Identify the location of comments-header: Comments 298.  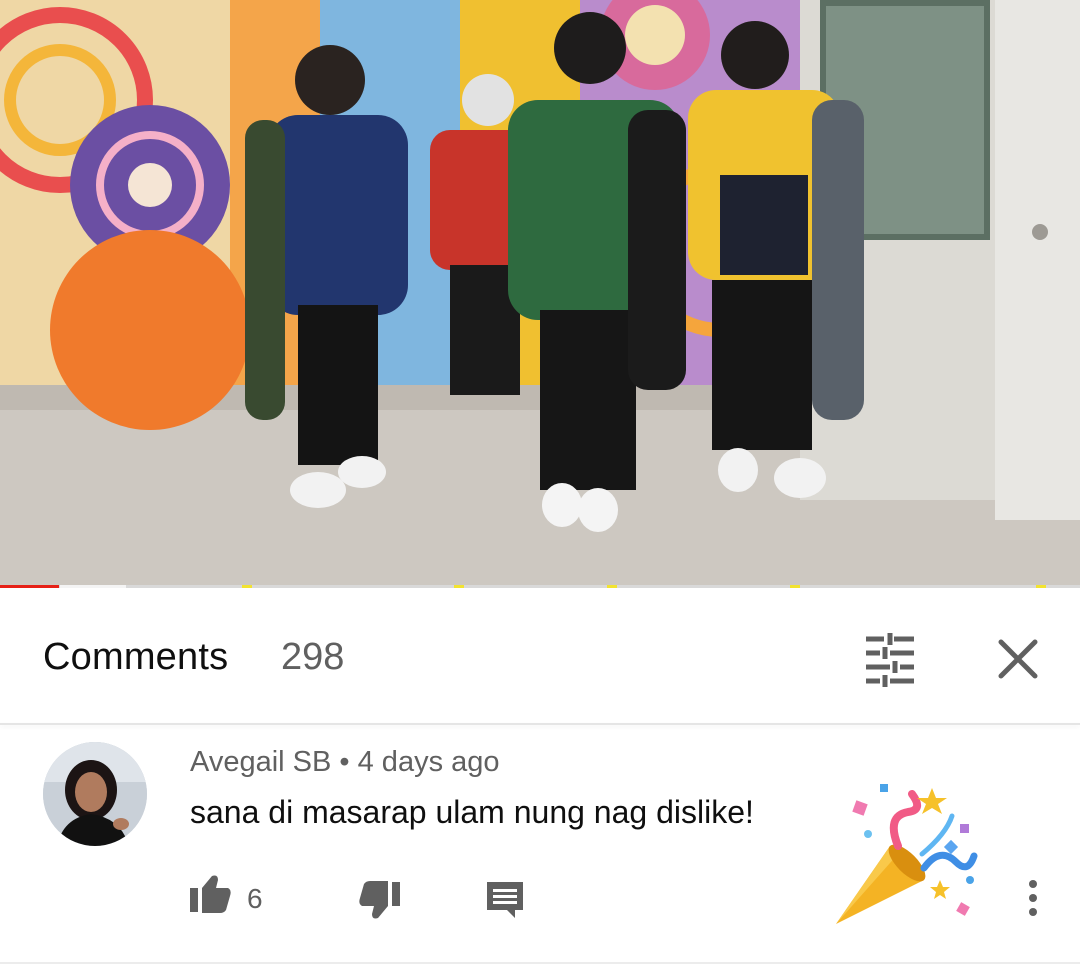
(540, 657).